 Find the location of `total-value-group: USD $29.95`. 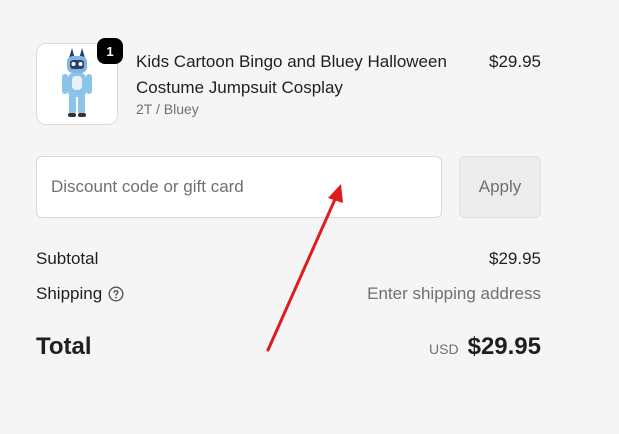

total-value-group: USD $29.95 is located at coordinates (485, 347).